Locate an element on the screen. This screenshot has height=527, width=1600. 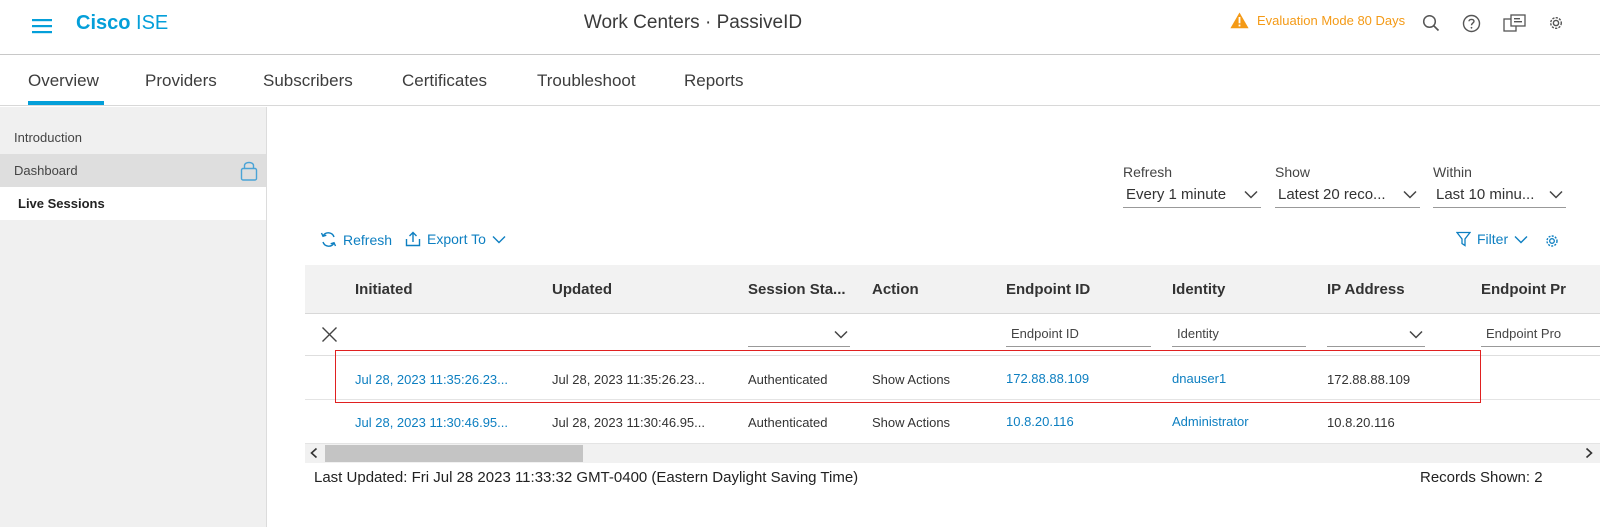
session-status-filter is located at coordinates (799, 335).